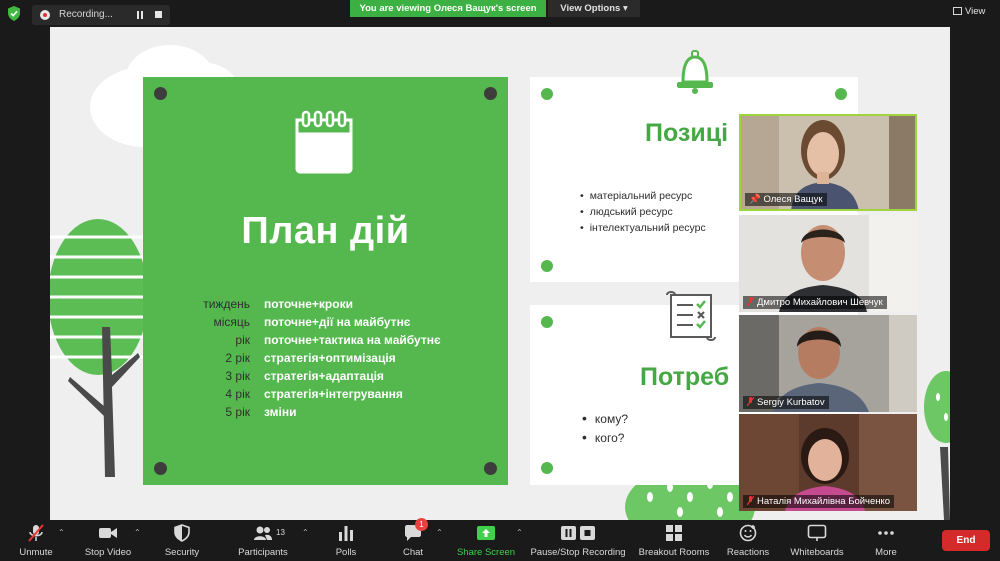 This screenshot has width=1000, height=561. What do you see at coordinates (280, 532) in the screenshot?
I see `participants-count: 13` at bounding box center [280, 532].